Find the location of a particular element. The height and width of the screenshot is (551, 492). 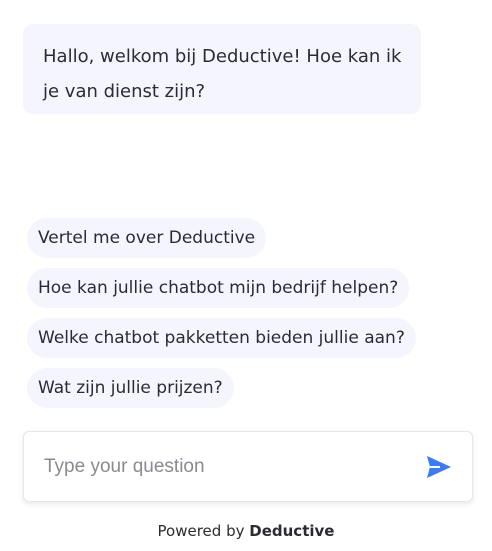

suggestion-chip-about: Vertel me over Deductive is located at coordinates (147, 238).